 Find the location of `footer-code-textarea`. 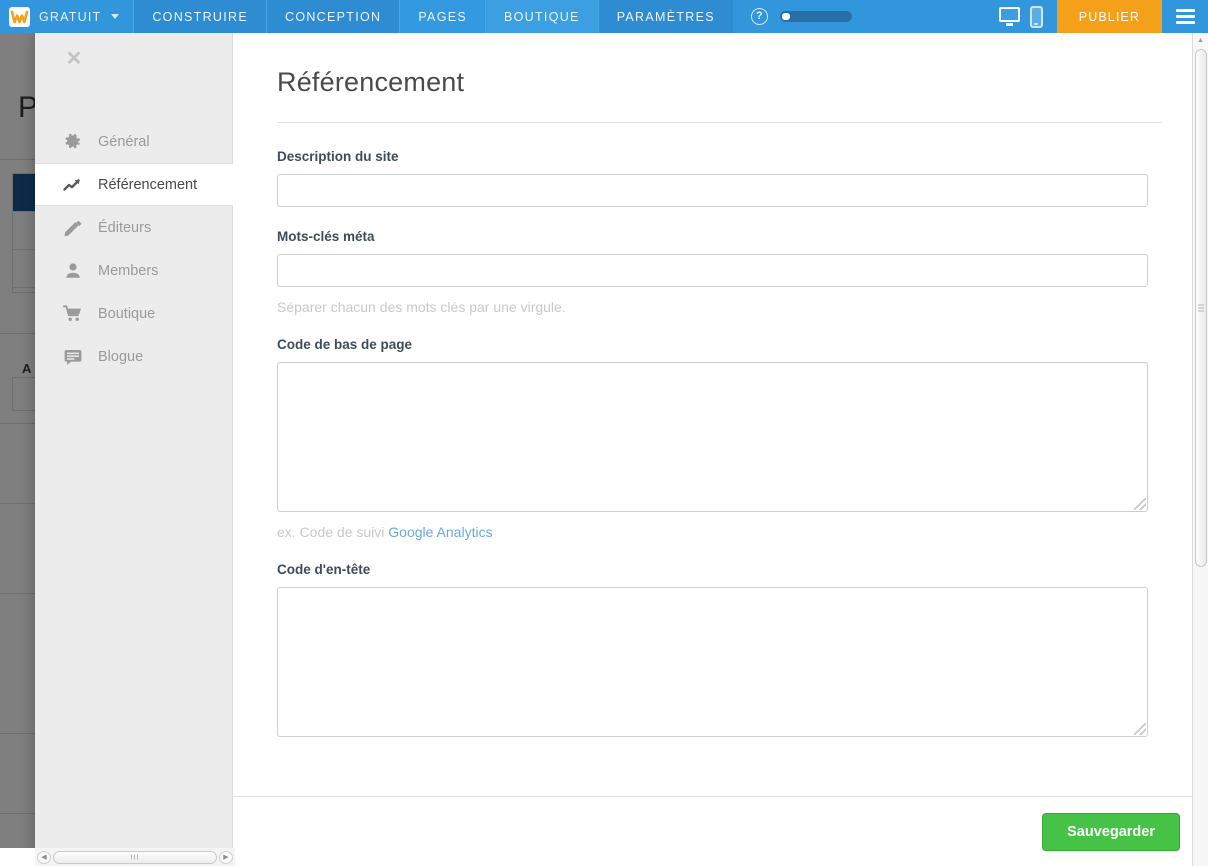

footer-code-textarea is located at coordinates (712, 437).